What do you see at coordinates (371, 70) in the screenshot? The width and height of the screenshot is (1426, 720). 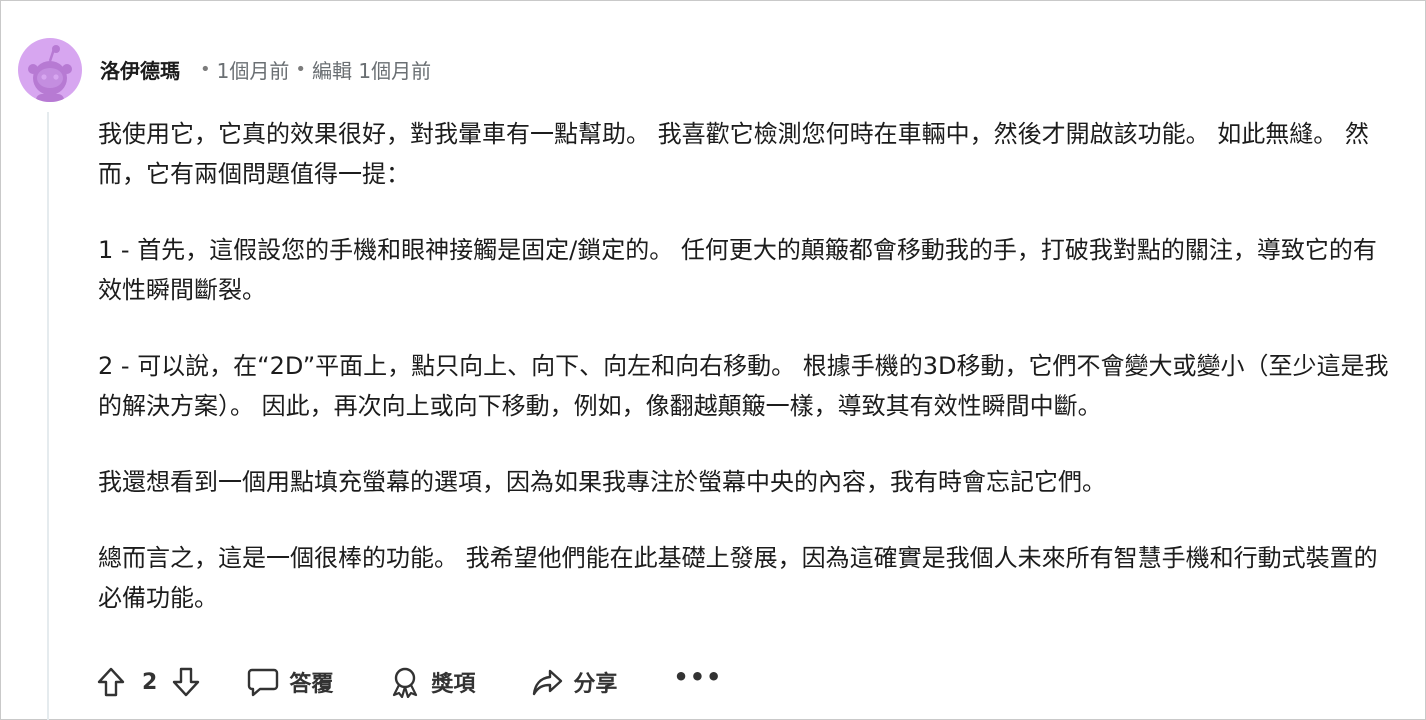 I see `edited-timestamp: 編輯 1個月前` at bounding box center [371, 70].